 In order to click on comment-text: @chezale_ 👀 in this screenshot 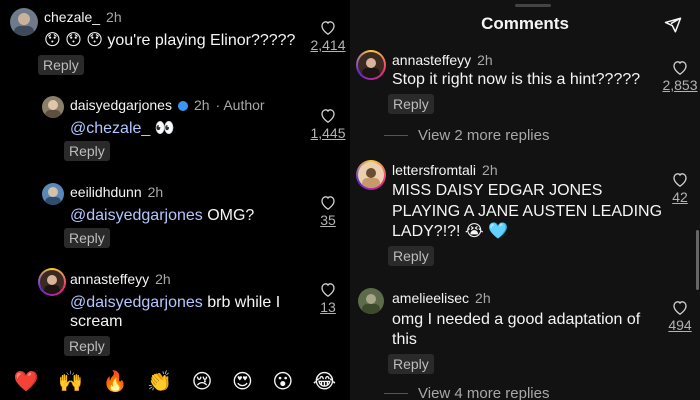, I will do `click(122, 129)`.